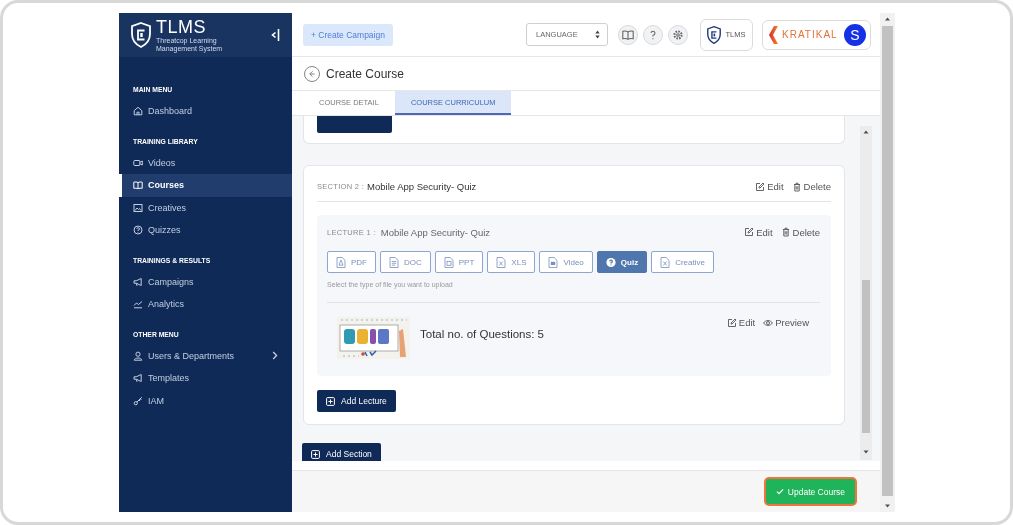 This screenshot has height=525, width=1013. I want to click on user-icon, so click(138, 355).